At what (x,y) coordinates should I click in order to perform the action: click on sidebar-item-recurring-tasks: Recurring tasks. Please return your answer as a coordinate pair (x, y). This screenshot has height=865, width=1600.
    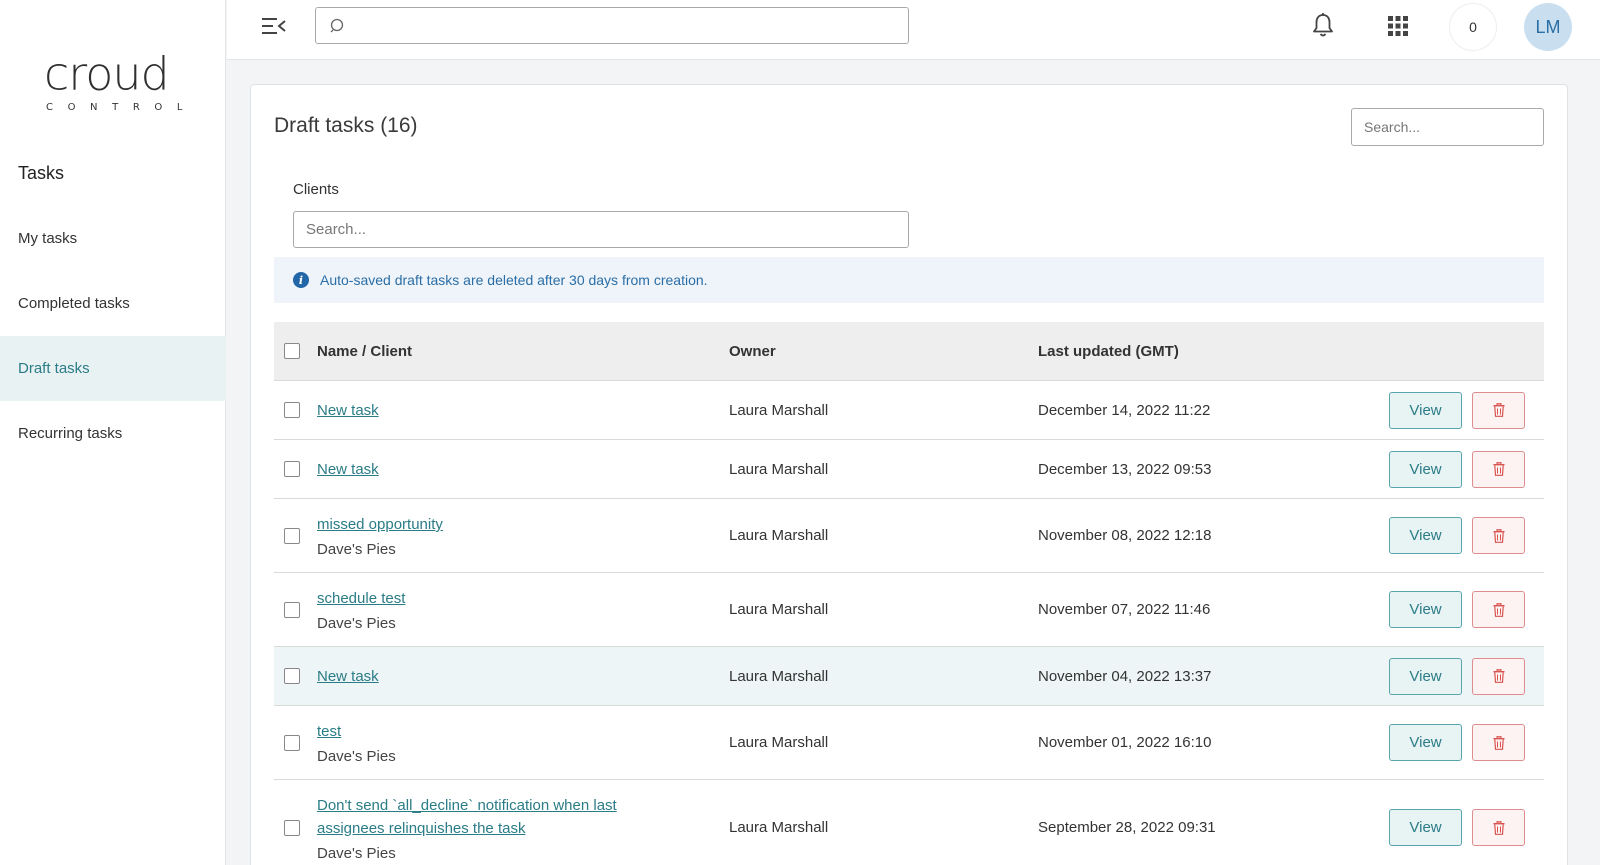
    Looking at the image, I should click on (113, 433).